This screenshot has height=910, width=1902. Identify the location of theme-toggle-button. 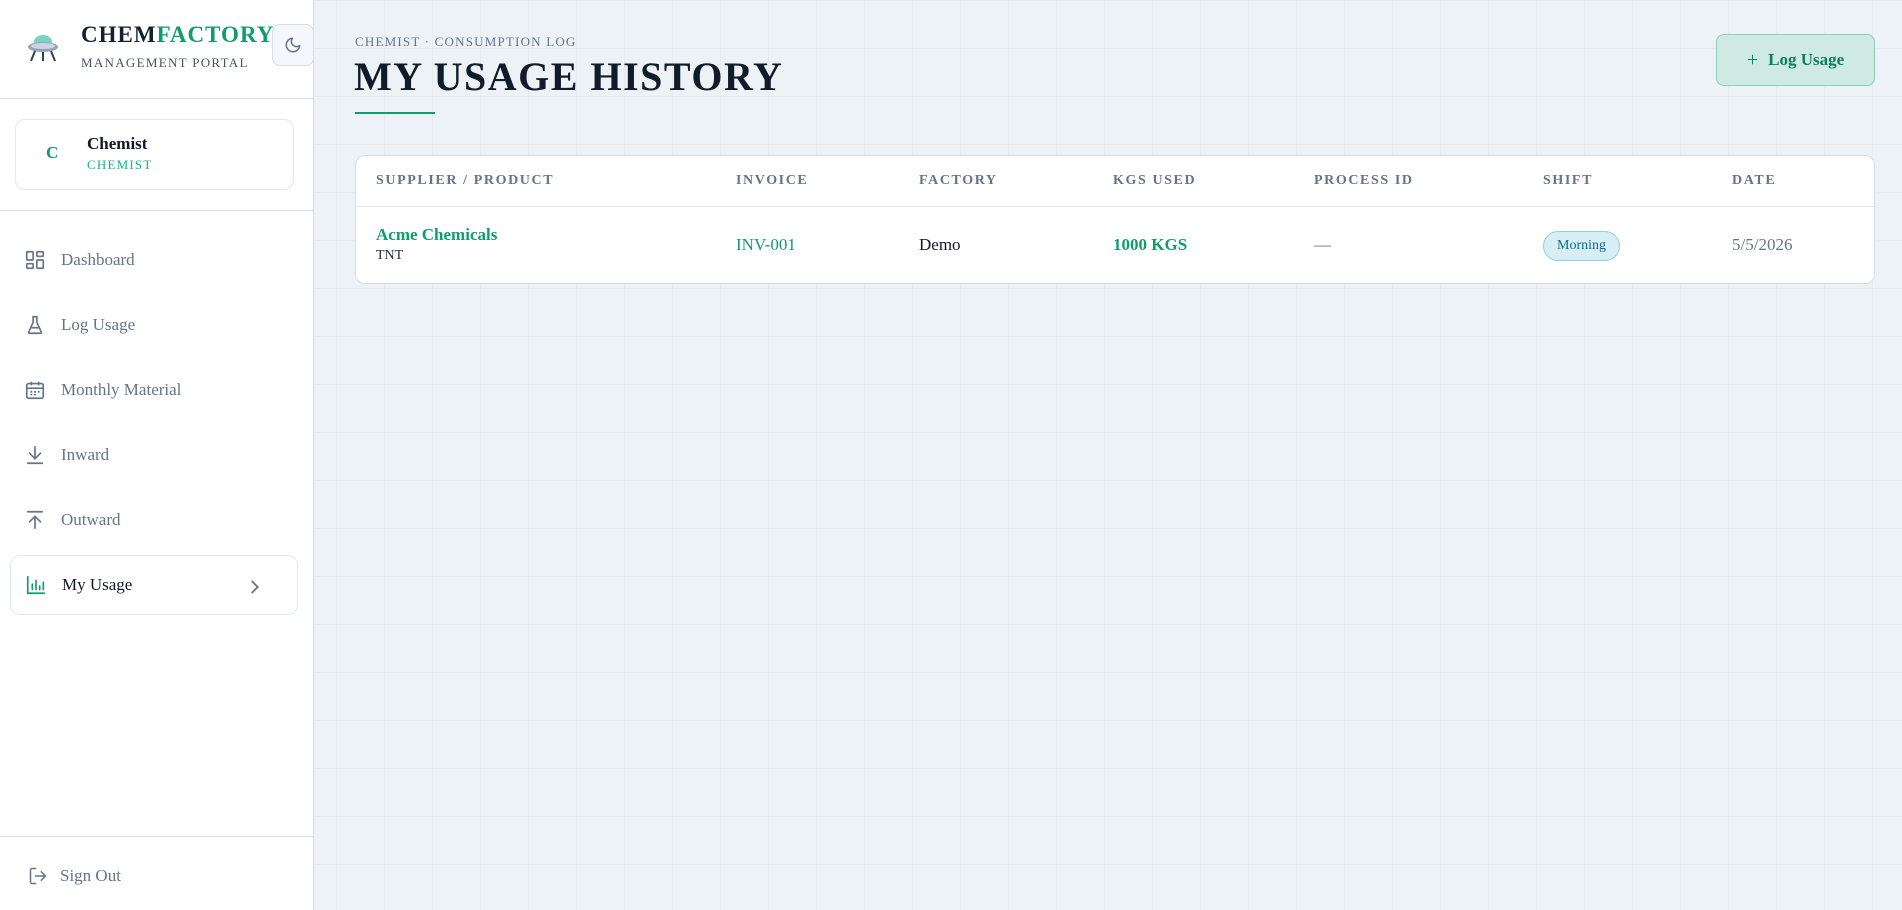
(293, 45).